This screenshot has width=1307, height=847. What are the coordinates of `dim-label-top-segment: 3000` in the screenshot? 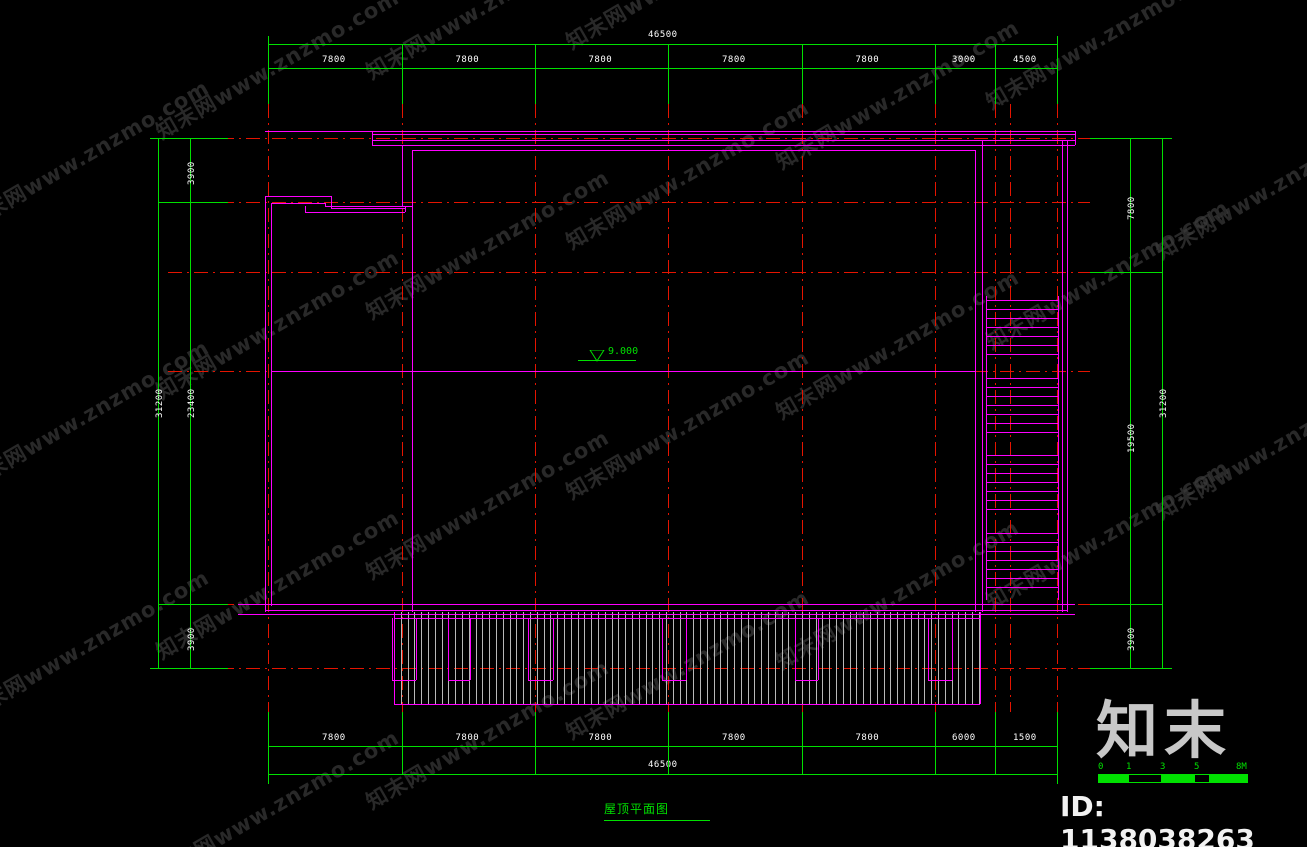 It's located at (964, 60).